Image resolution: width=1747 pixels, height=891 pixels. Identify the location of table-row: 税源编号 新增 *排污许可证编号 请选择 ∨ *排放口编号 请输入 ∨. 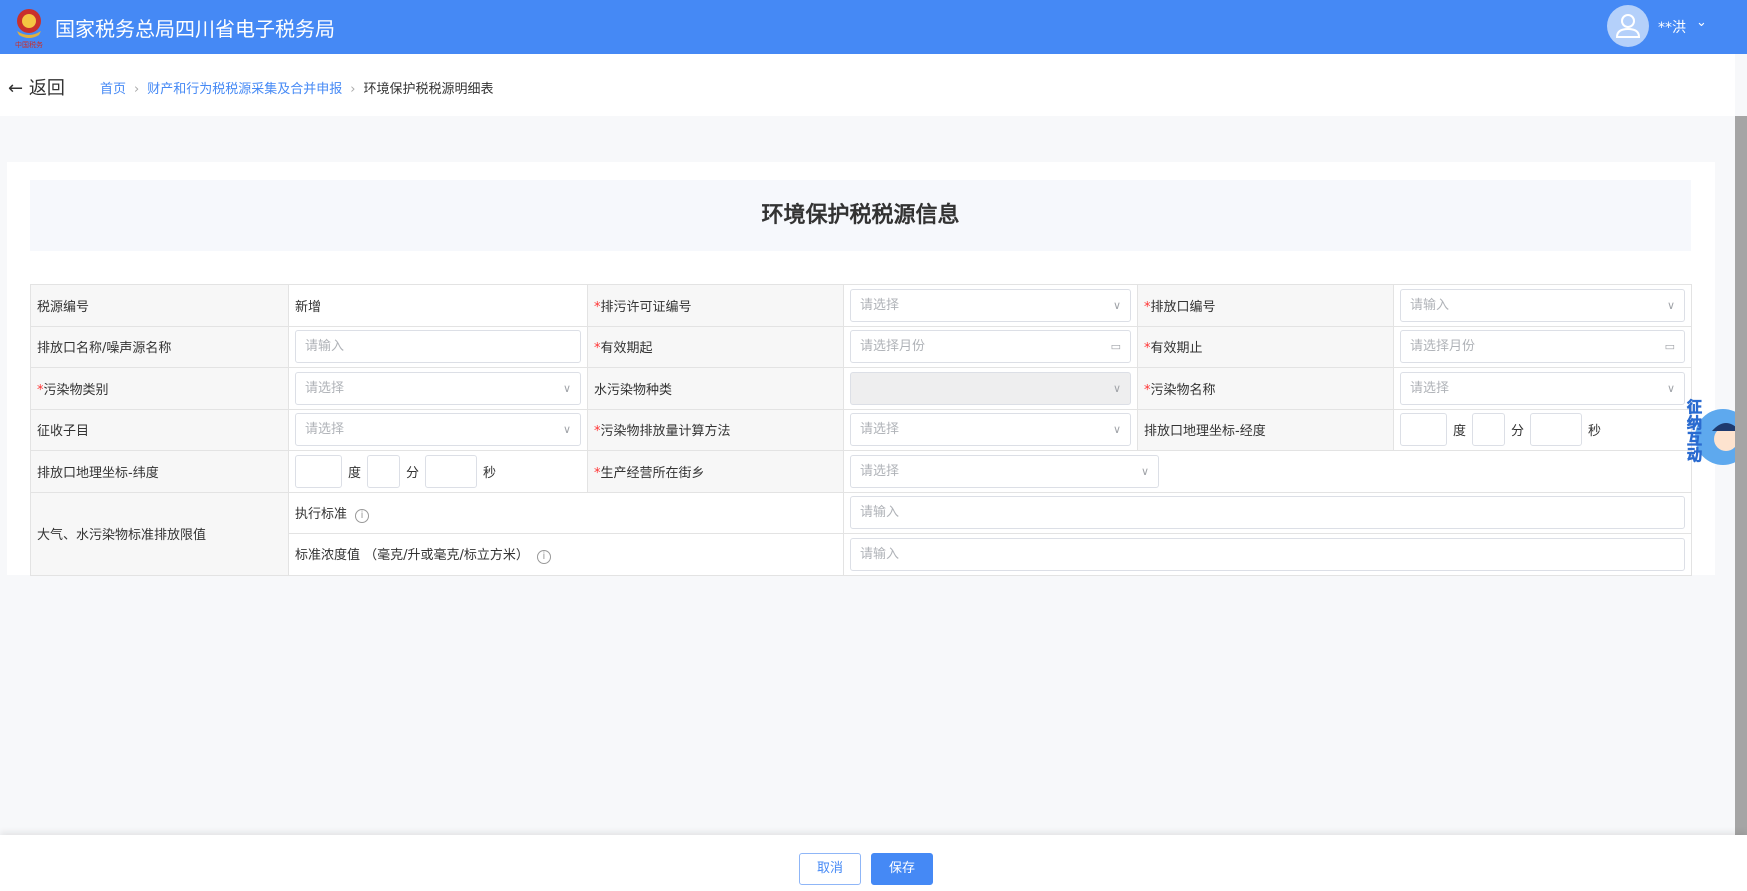
(861, 305).